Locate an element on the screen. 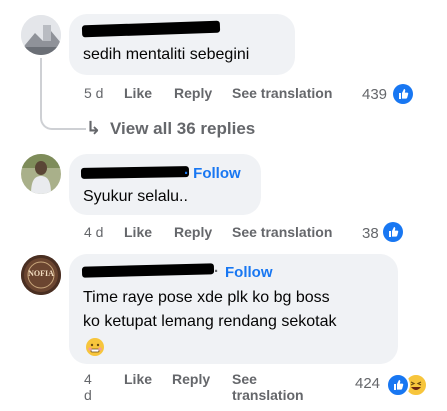 Image resolution: width=447 pixels, height=411 pixels. grimace-emoji-icon is located at coordinates (95, 347).